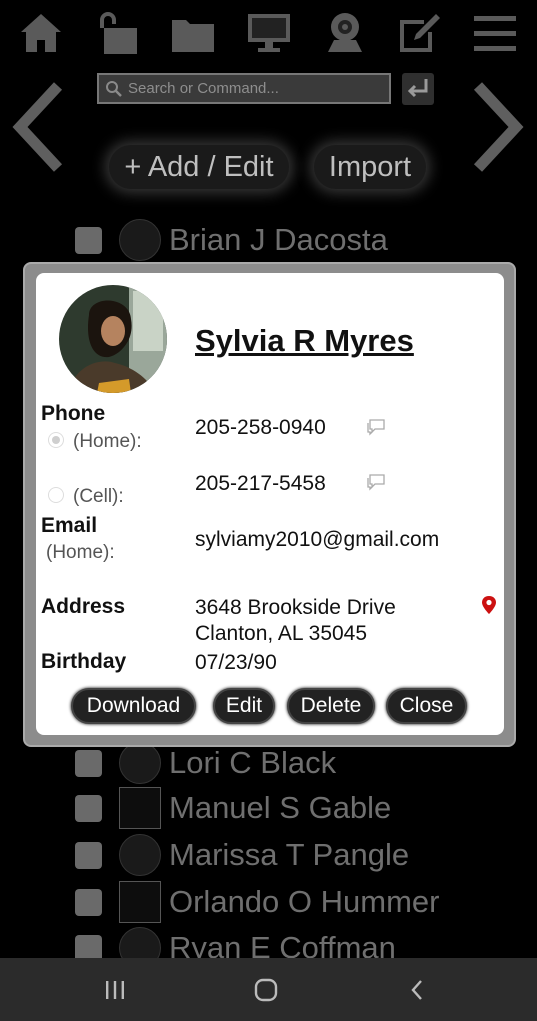  I want to click on edit-button: Edit, so click(244, 706).